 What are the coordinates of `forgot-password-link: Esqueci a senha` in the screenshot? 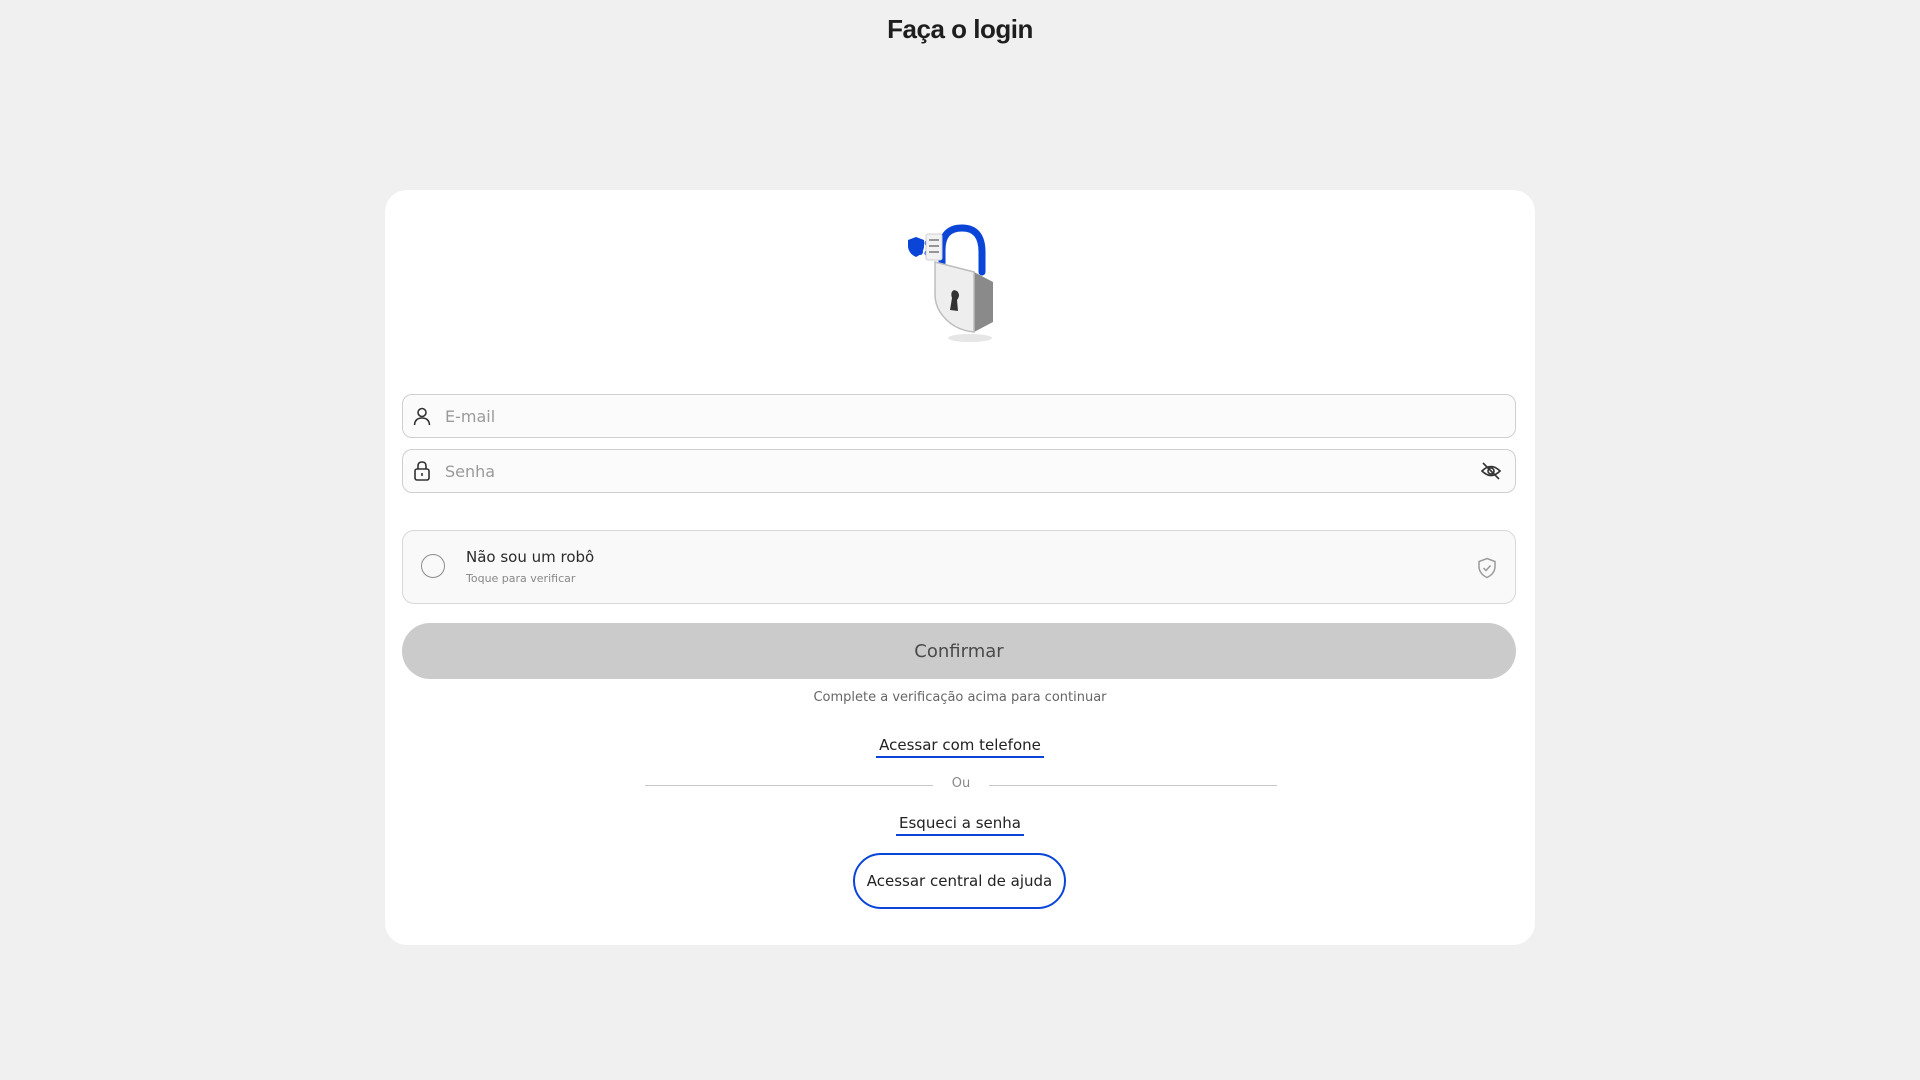 It's located at (960, 825).